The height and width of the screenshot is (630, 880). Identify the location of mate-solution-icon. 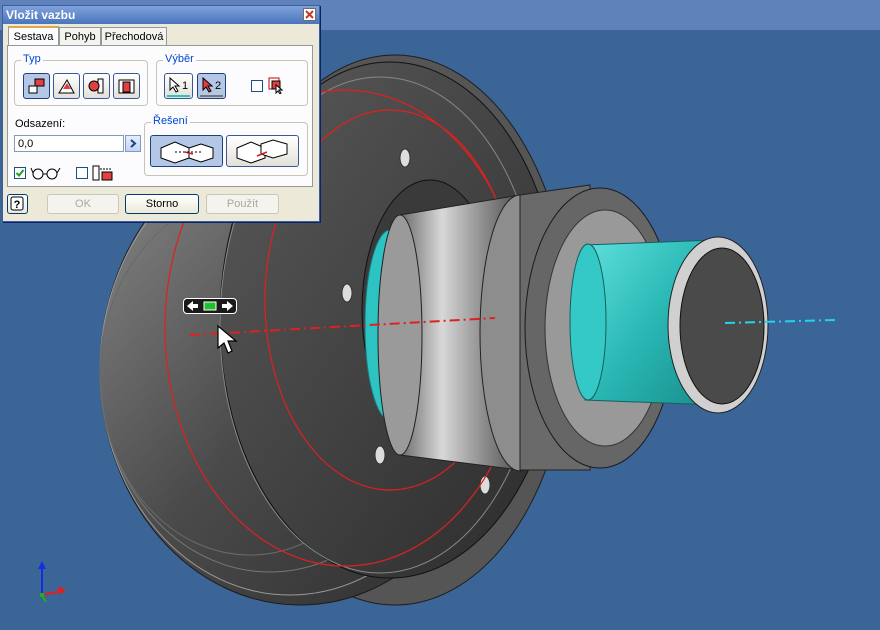
(187, 152).